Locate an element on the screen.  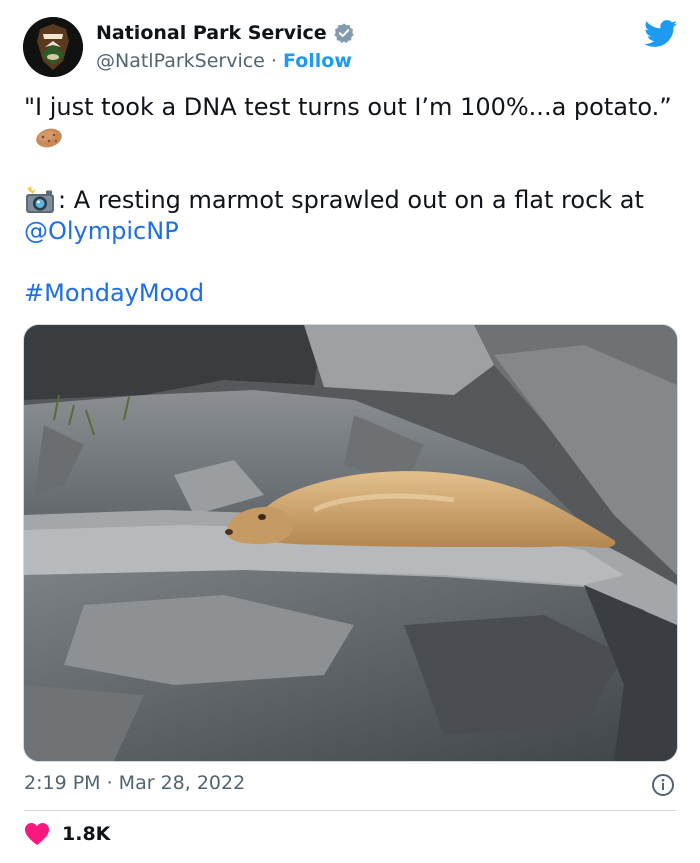
like-action: 1.8K is located at coordinates (67, 834).